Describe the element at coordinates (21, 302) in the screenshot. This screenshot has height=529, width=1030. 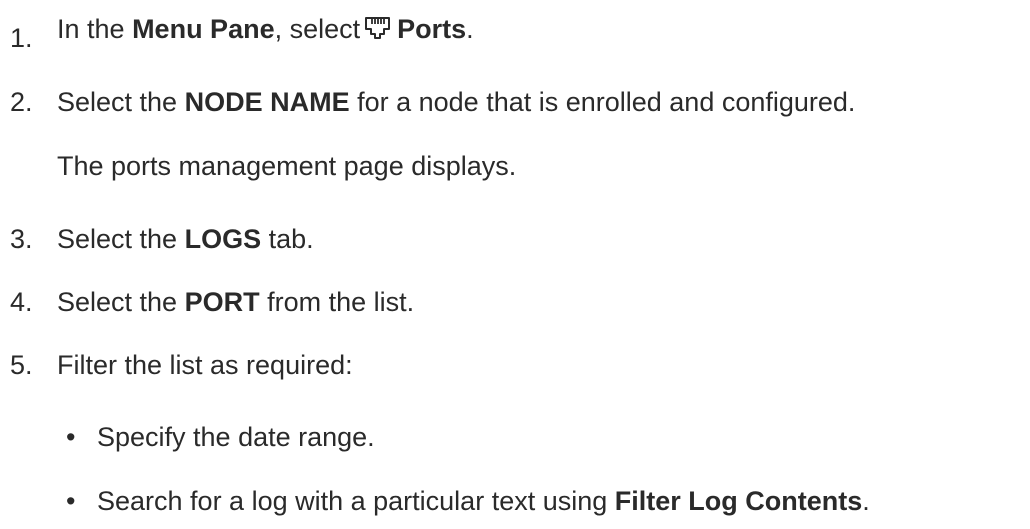
I see `step-number: 4.` at that location.